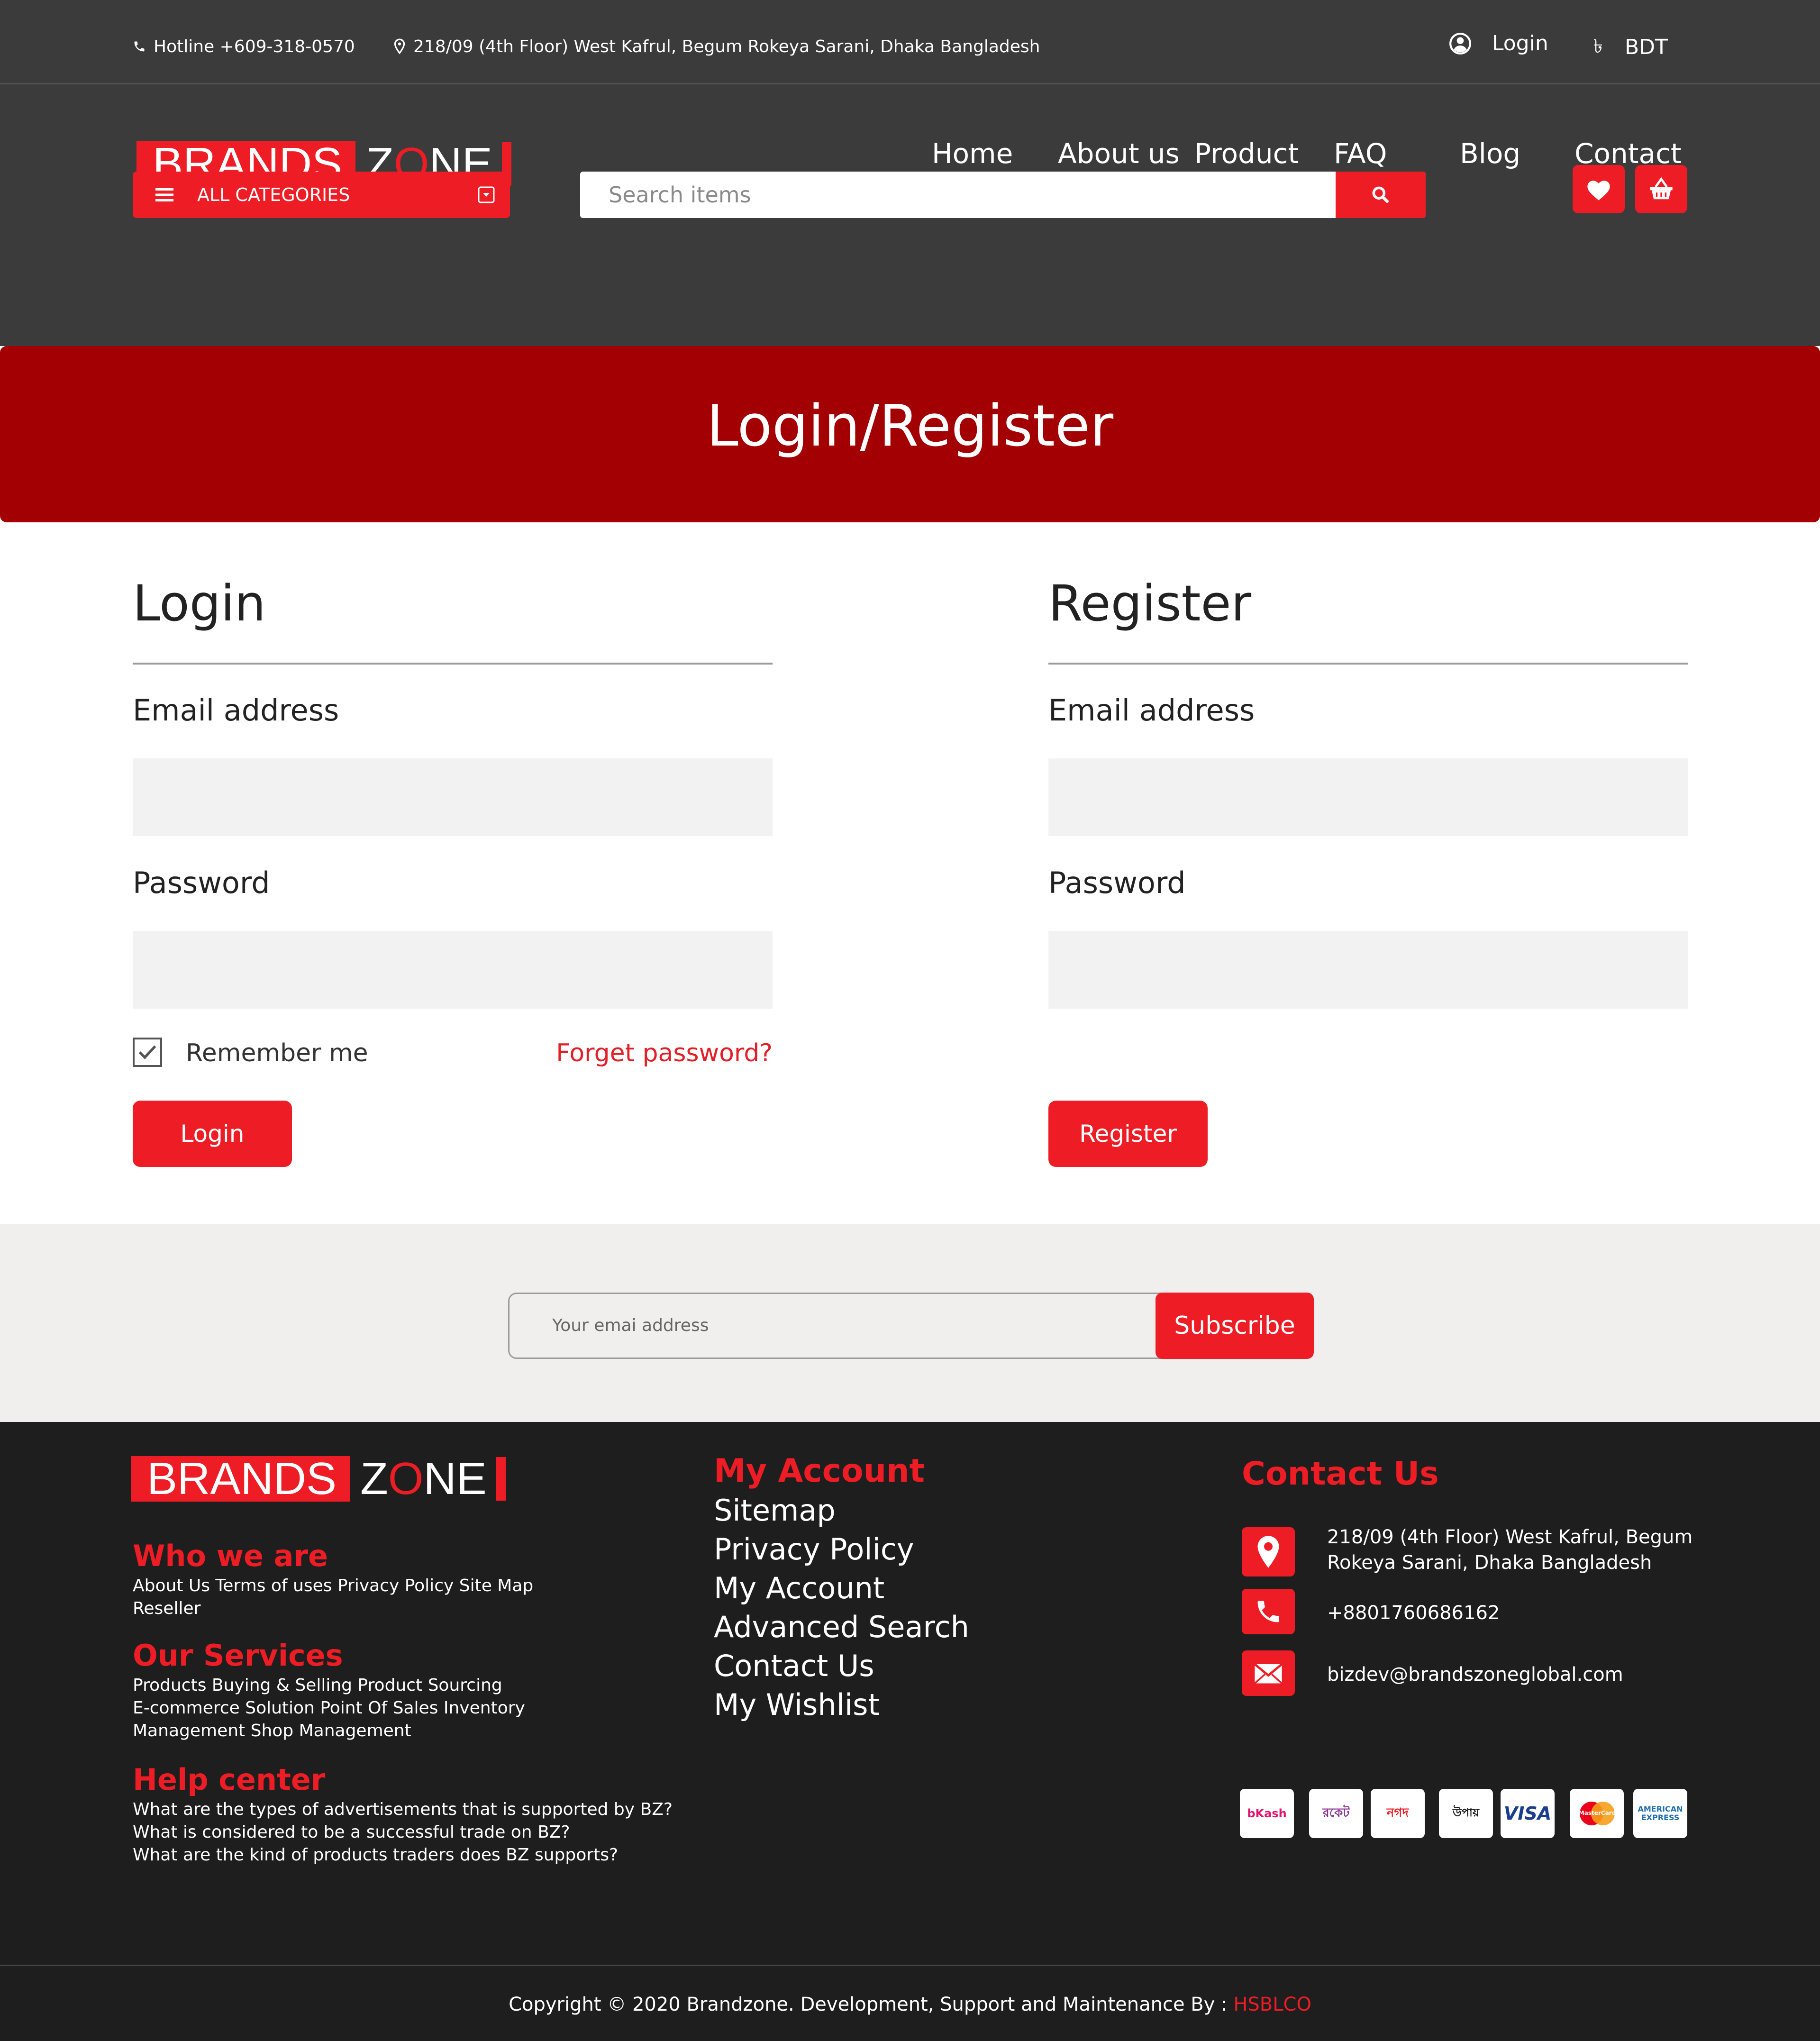  I want to click on copyright-company-link: HSBLCO, so click(1272, 2004).